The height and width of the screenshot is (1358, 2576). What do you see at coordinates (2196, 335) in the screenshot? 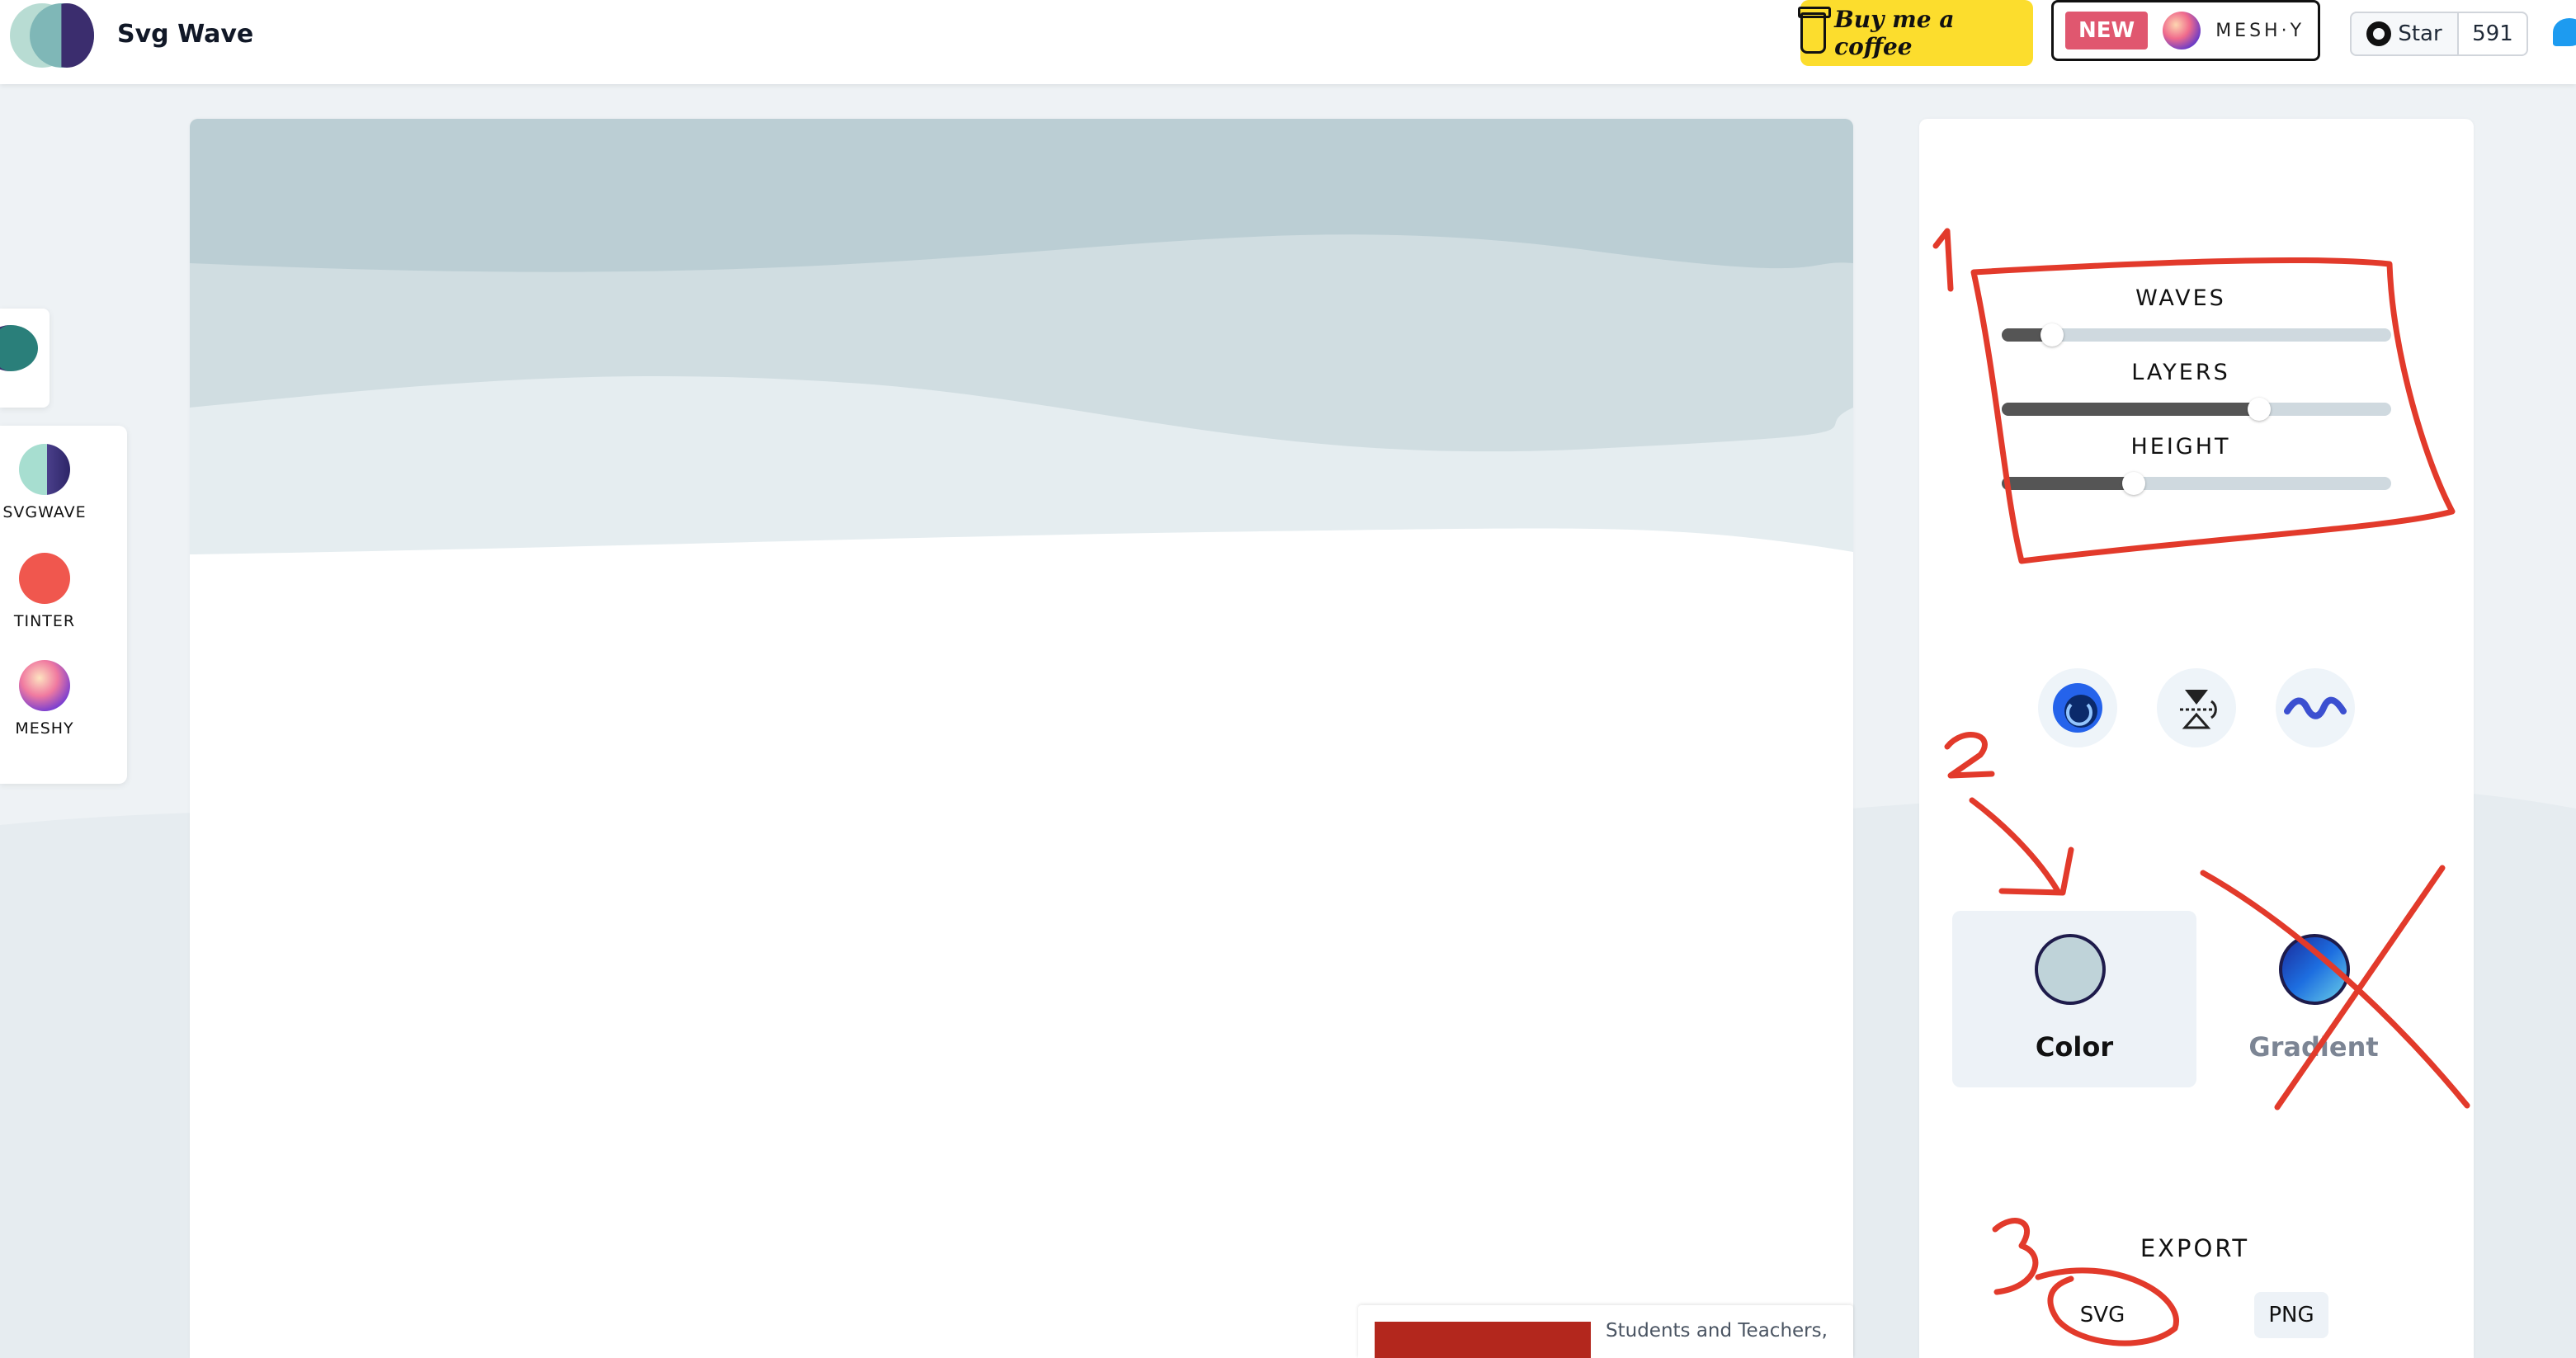
I see `waves-slider` at bounding box center [2196, 335].